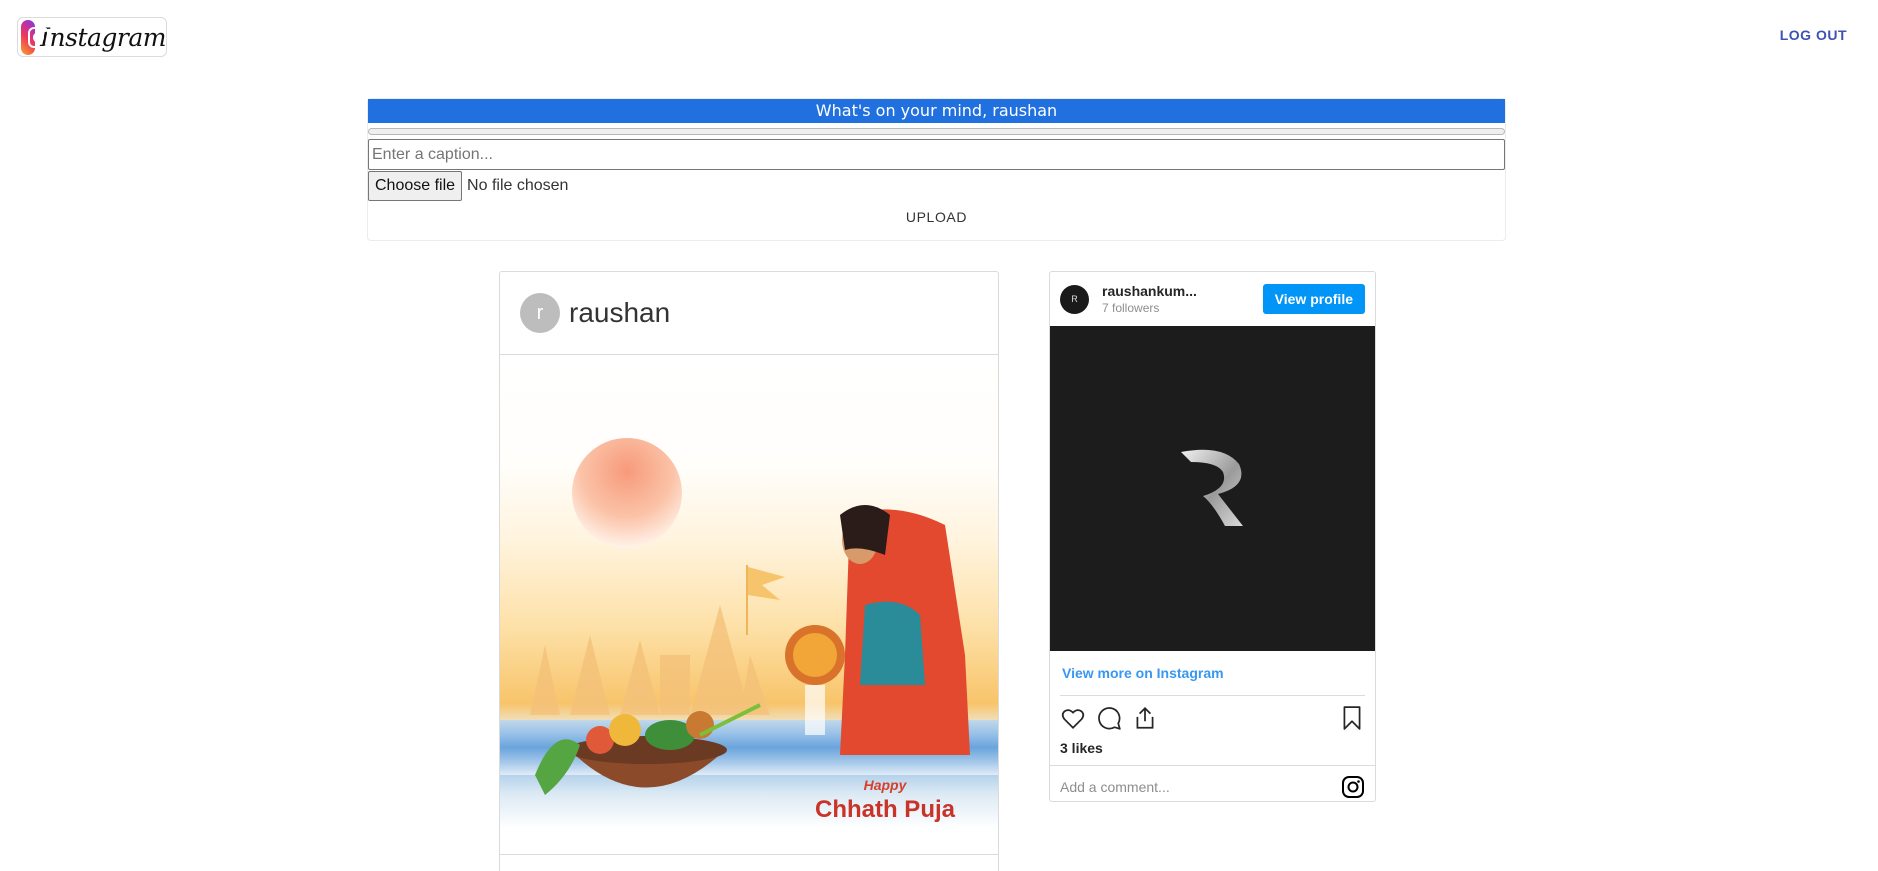 This screenshot has width=1878, height=871. I want to click on embed-followers: 7 followers, so click(1131, 308).